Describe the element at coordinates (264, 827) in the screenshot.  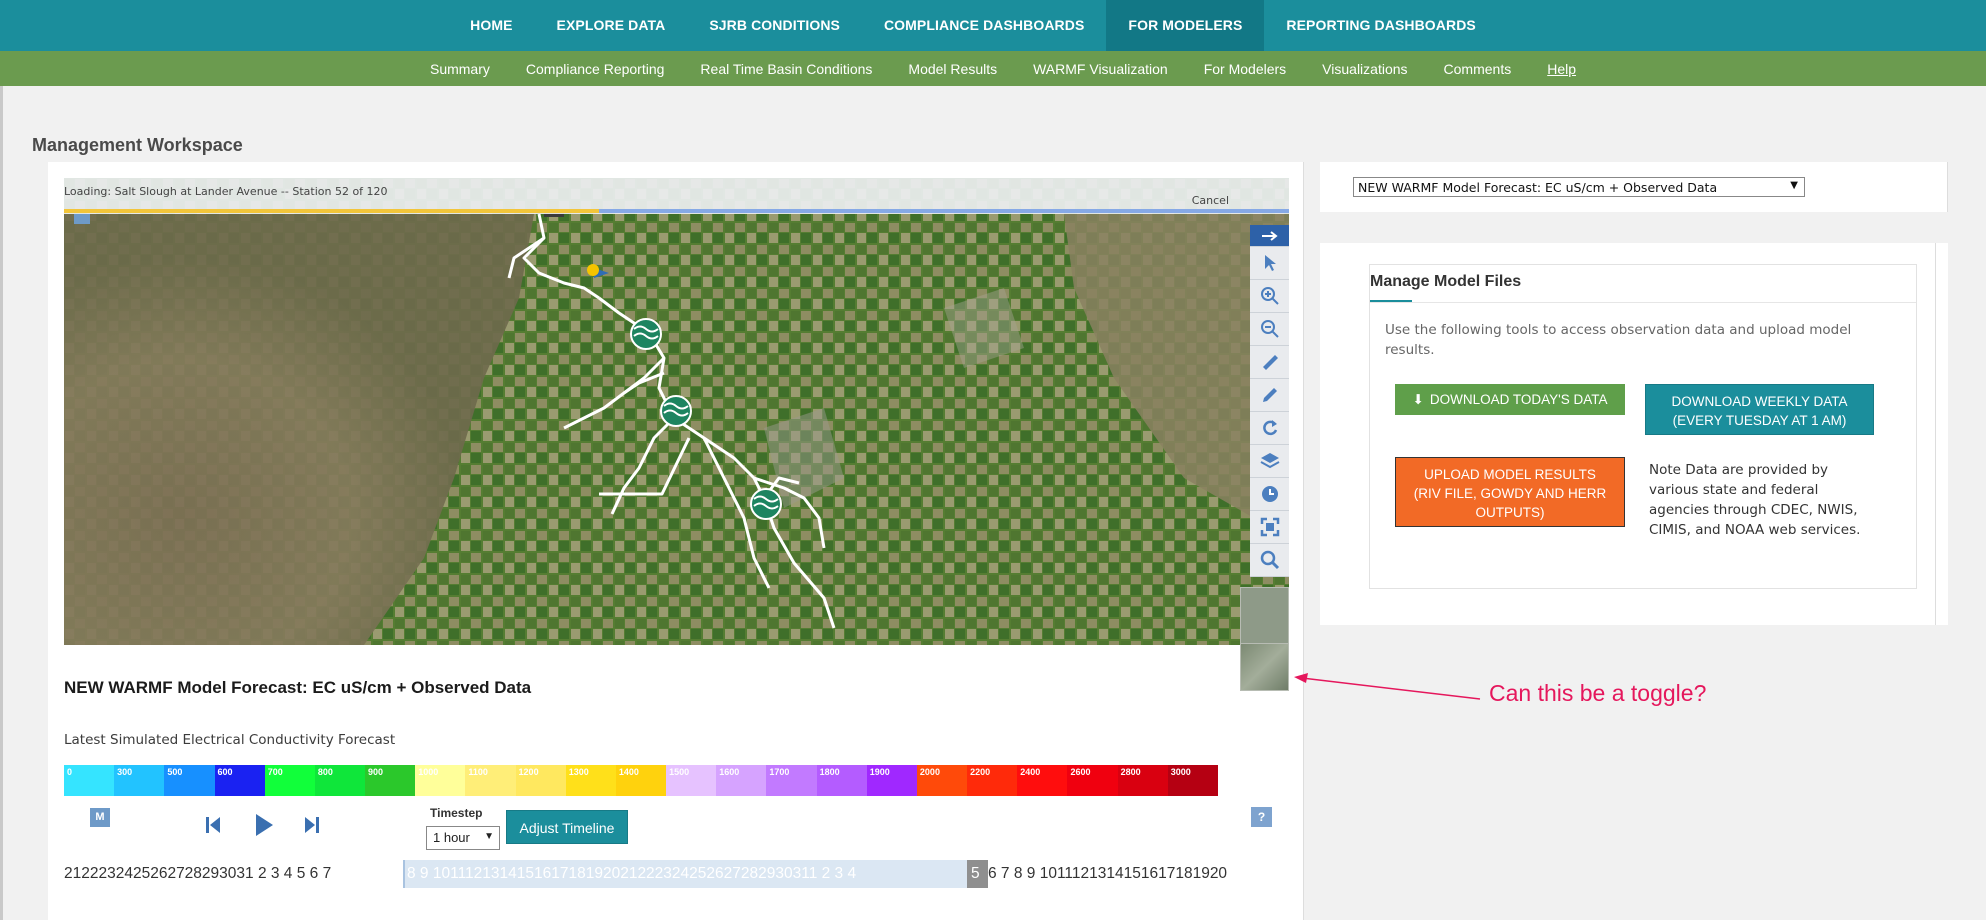
I see `play-icon` at that location.